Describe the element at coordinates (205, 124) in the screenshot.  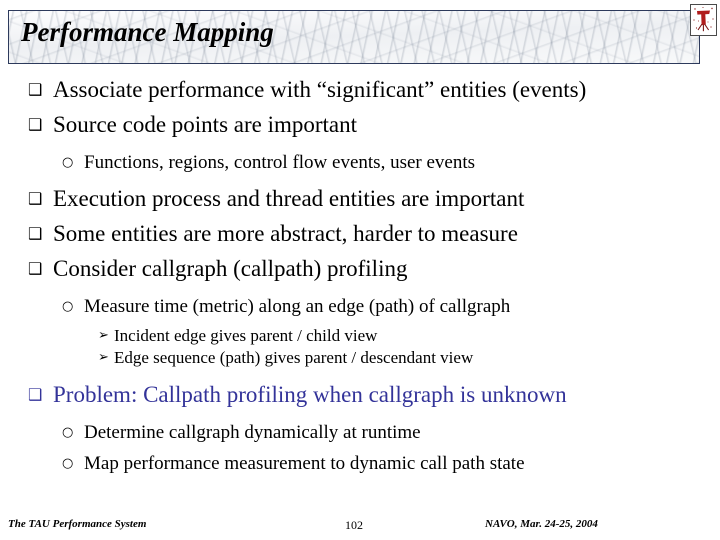
I see `list-item-label: Source code points are important` at that location.